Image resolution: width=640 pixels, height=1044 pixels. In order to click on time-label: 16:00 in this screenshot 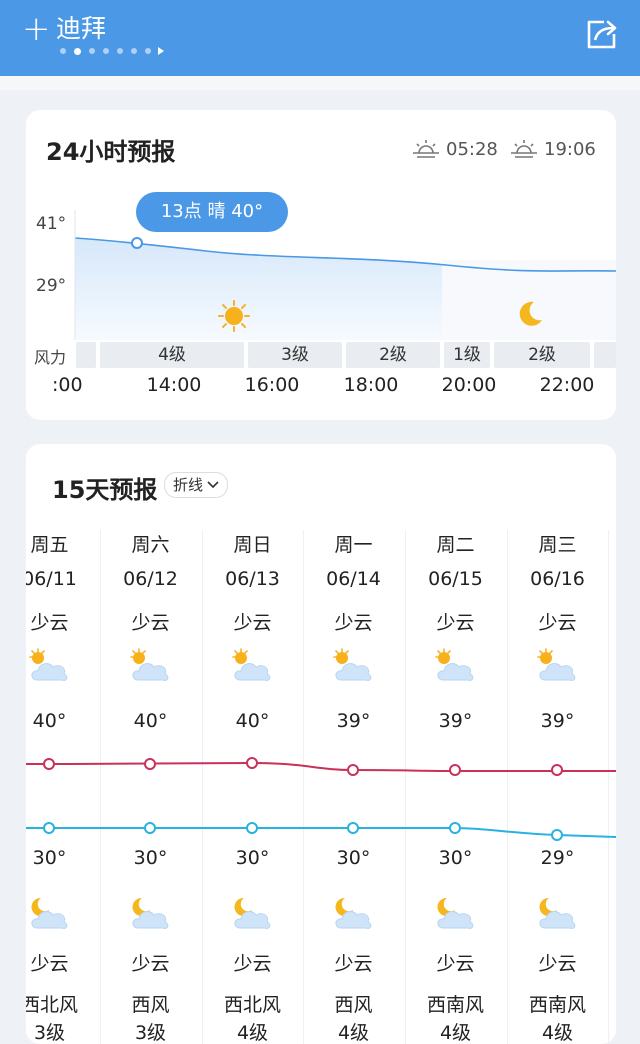, I will do `click(272, 385)`.